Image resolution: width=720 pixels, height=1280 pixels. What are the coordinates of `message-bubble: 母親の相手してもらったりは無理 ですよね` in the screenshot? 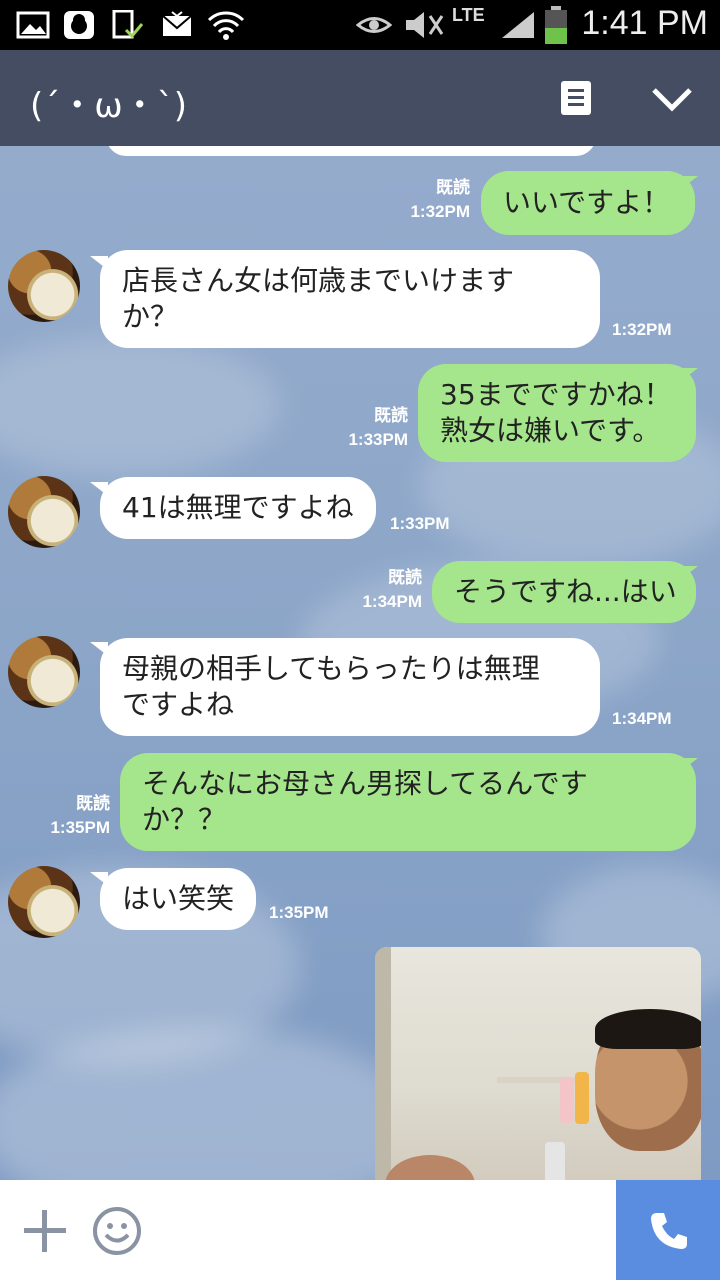 It's located at (350, 687).